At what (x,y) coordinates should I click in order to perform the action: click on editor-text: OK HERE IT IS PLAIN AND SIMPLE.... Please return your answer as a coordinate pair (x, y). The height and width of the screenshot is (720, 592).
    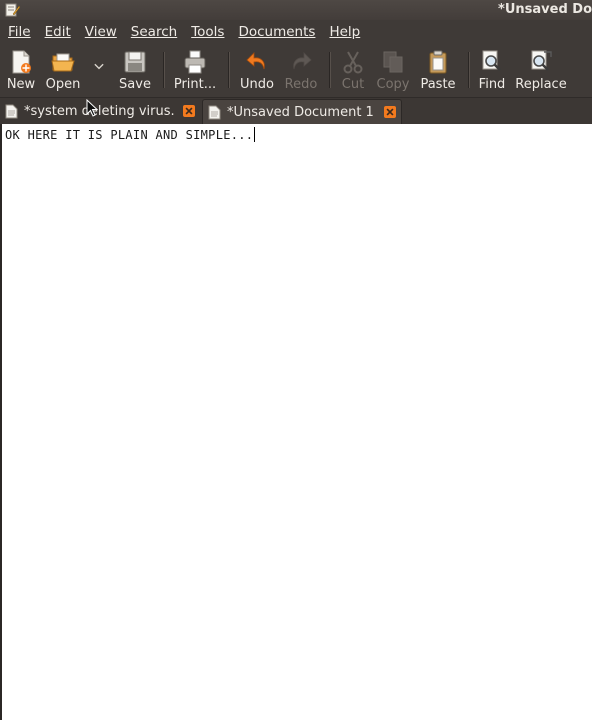
    Looking at the image, I should click on (129, 135).